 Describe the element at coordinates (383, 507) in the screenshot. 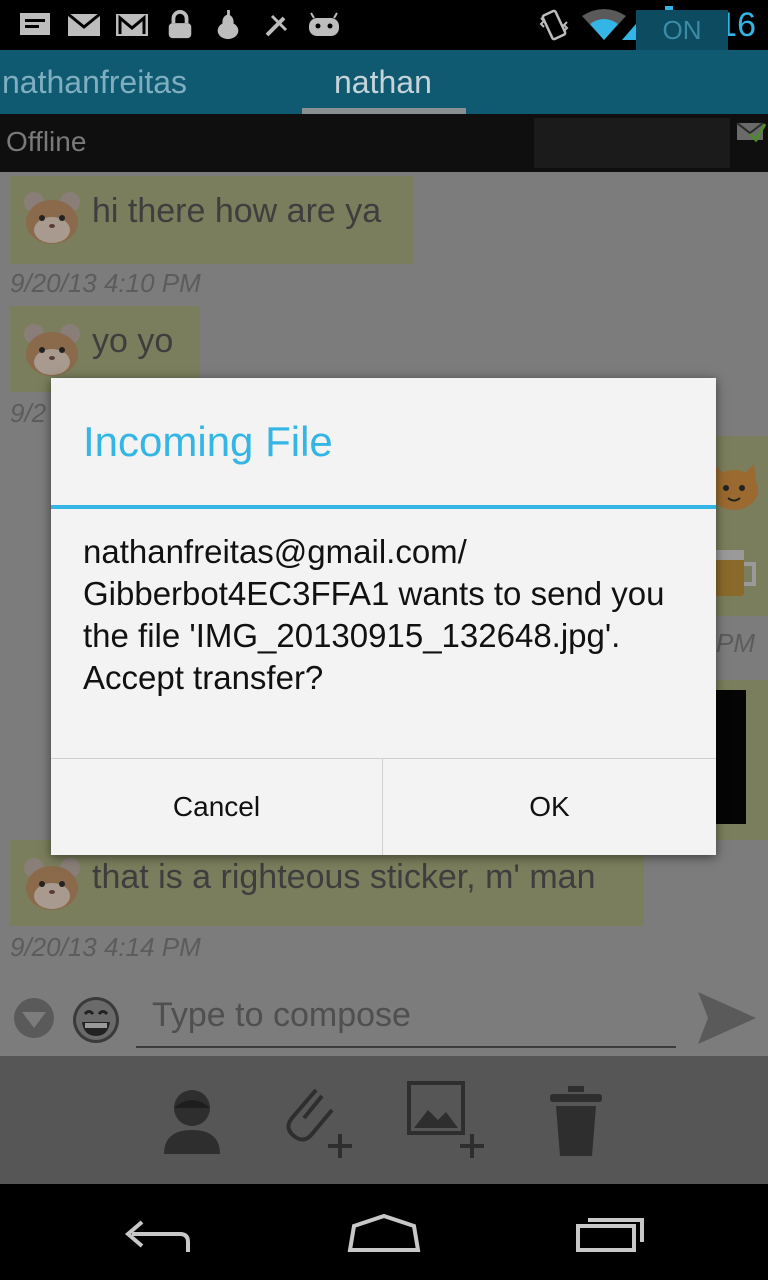

I see `dialog-title-divider` at that location.